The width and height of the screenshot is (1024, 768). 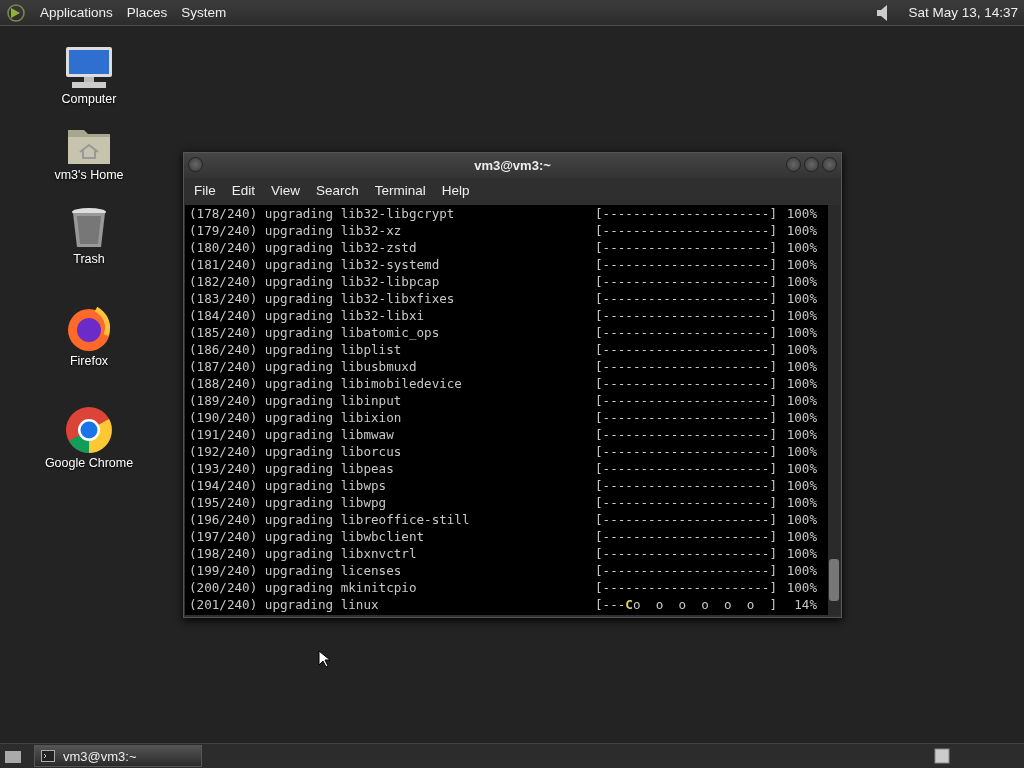 What do you see at coordinates (48, 756) in the screenshot?
I see `terminal-icon` at bounding box center [48, 756].